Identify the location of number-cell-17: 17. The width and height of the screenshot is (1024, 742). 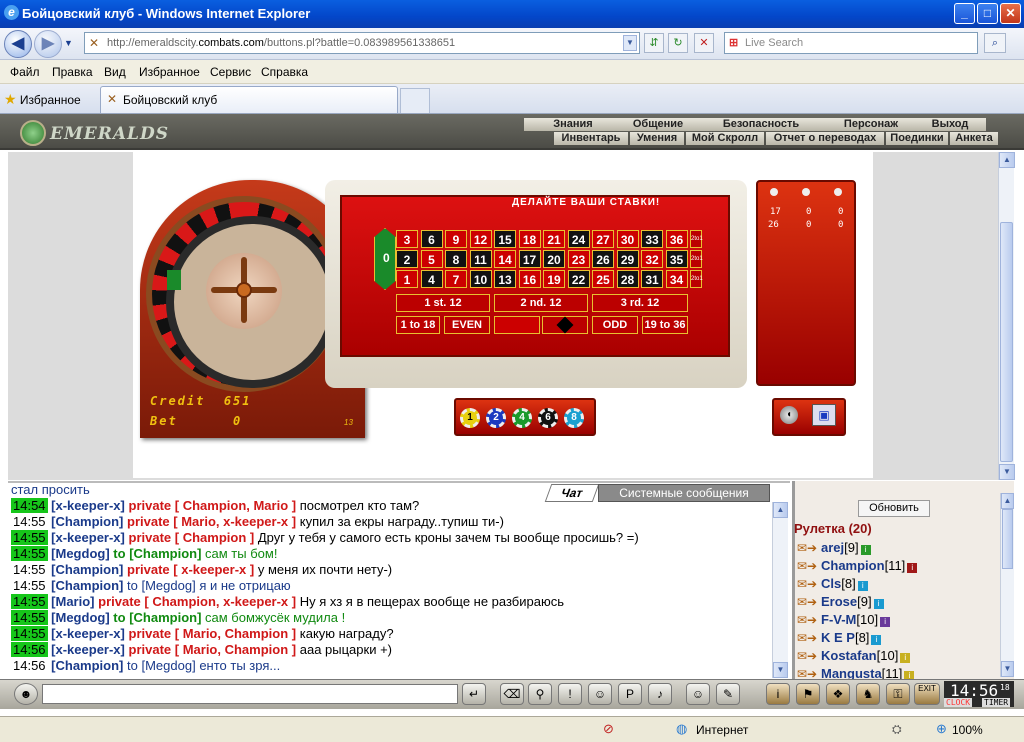
(529, 259).